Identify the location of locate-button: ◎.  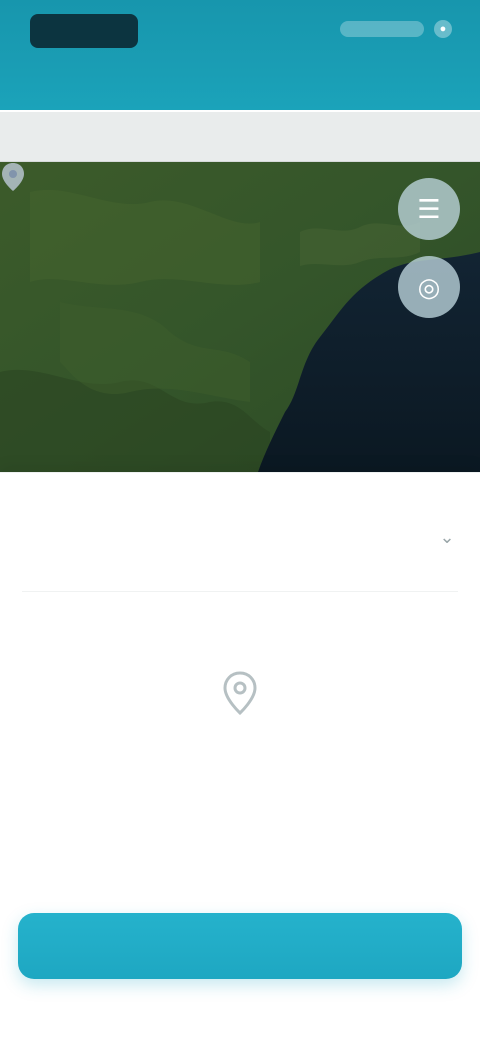
(429, 287).